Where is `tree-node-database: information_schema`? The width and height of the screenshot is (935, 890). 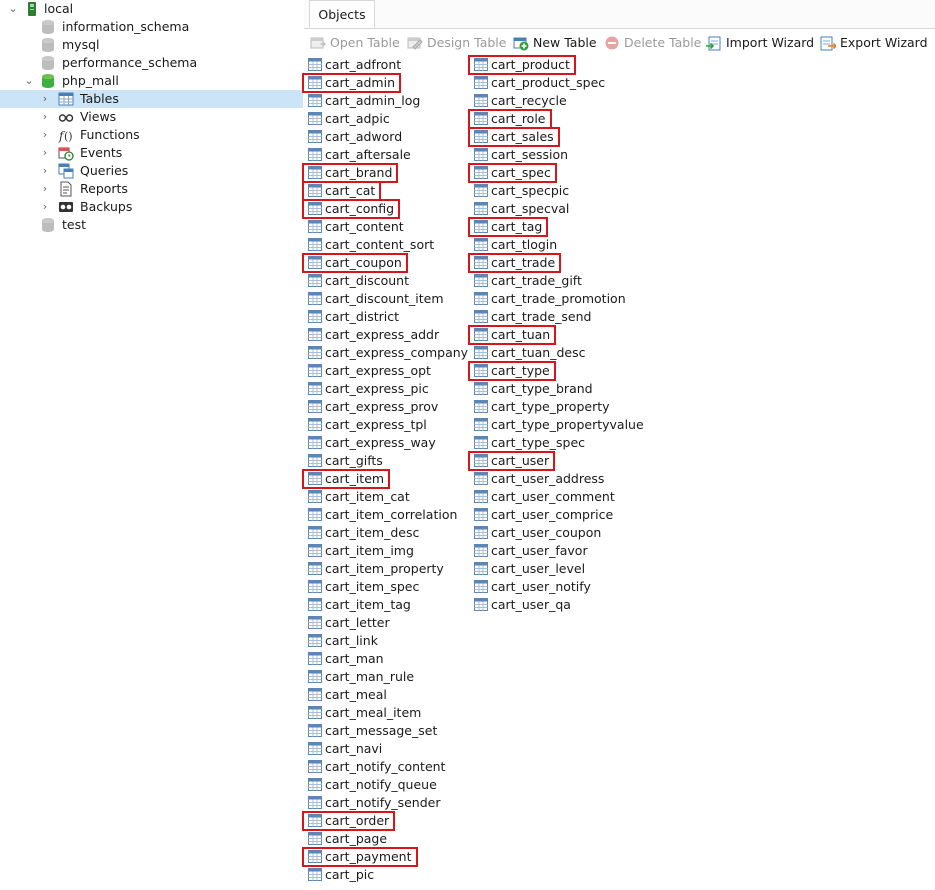
tree-node-database: information_schema is located at coordinates (151, 27).